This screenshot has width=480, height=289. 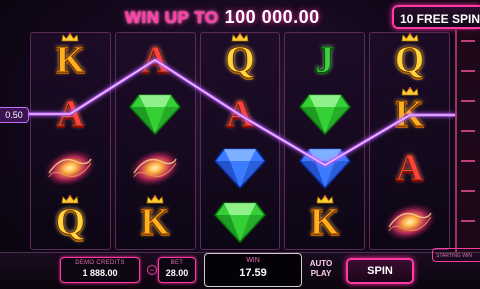 What do you see at coordinates (253, 260) in the screenshot?
I see `win-label: WIN` at bounding box center [253, 260].